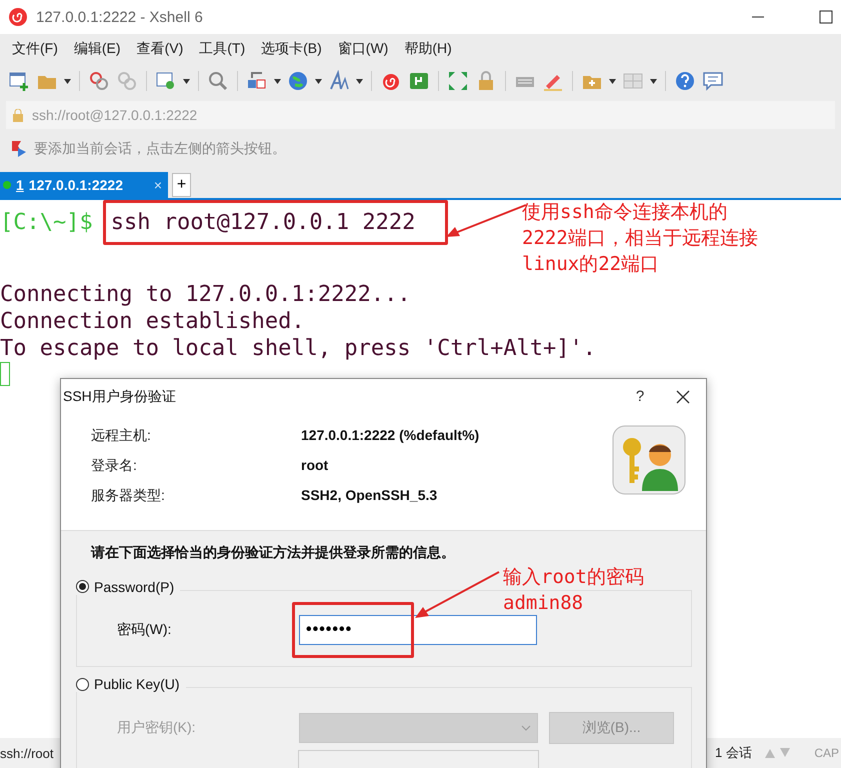 The width and height of the screenshot is (841, 768). What do you see at coordinates (640, 238) in the screenshot?
I see `annotation-text: 使用ssh命令连接本机的 2222端口，相当于远程连接 linux的22端口` at bounding box center [640, 238].